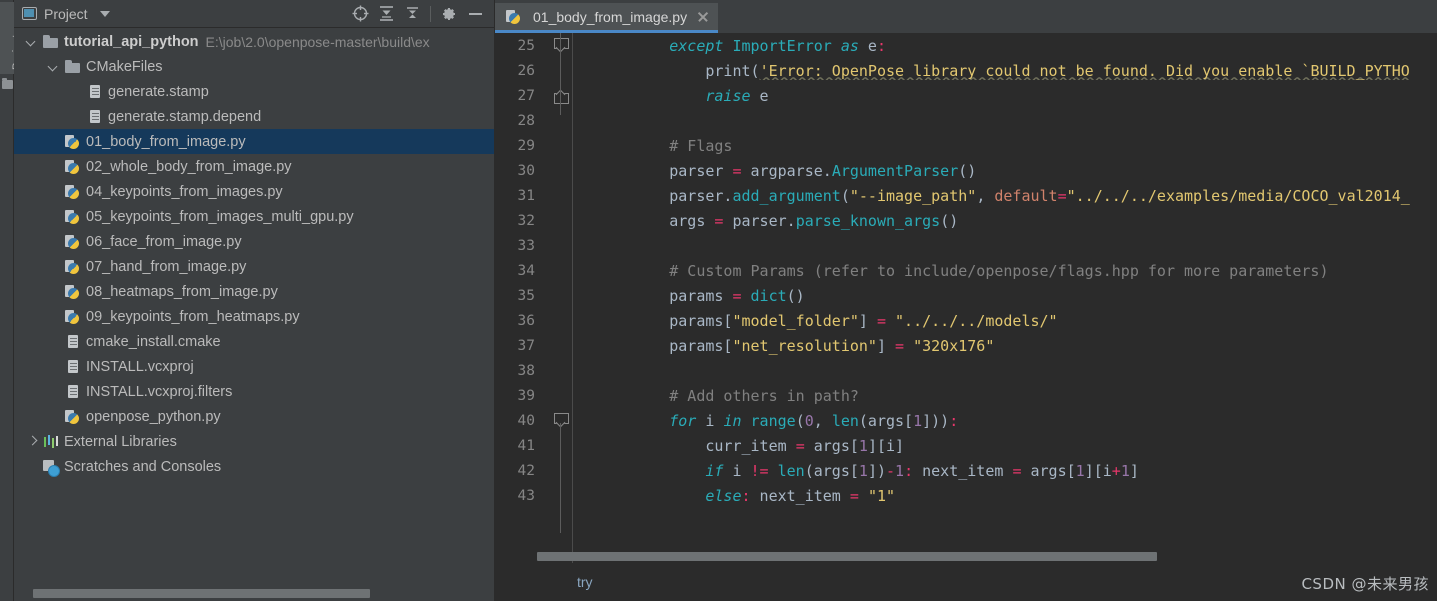 Image resolution: width=1437 pixels, height=601 pixels. I want to click on collapse-all-button, so click(412, 14).